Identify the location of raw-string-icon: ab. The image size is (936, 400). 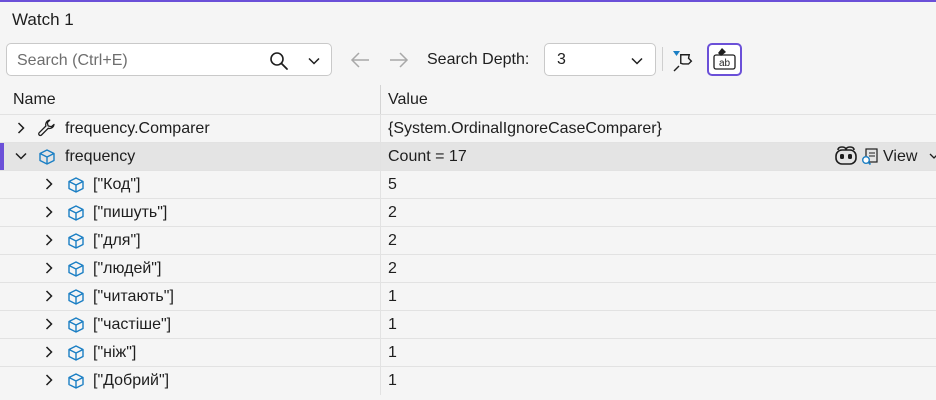
(724, 59).